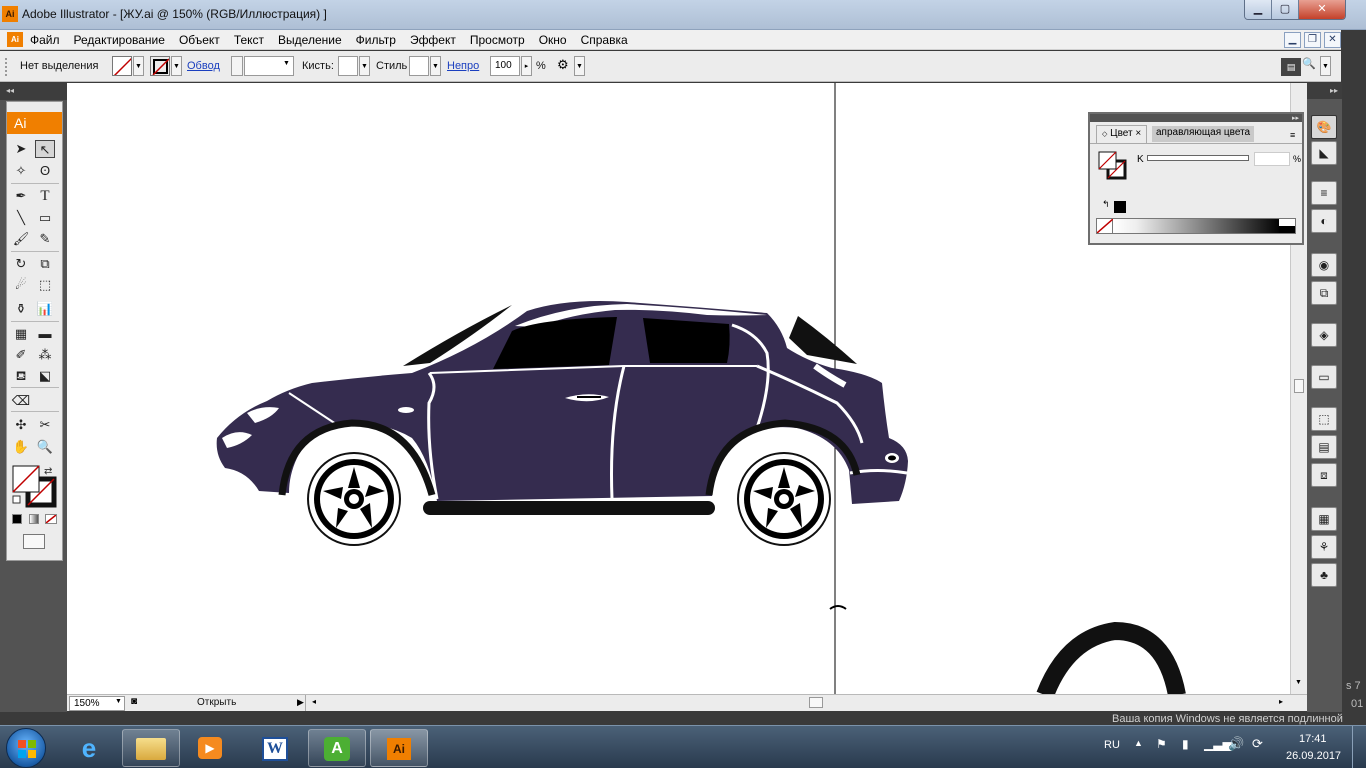  Describe the element at coordinates (1196, 226) in the screenshot. I see `color-spectrum-bar` at that location.